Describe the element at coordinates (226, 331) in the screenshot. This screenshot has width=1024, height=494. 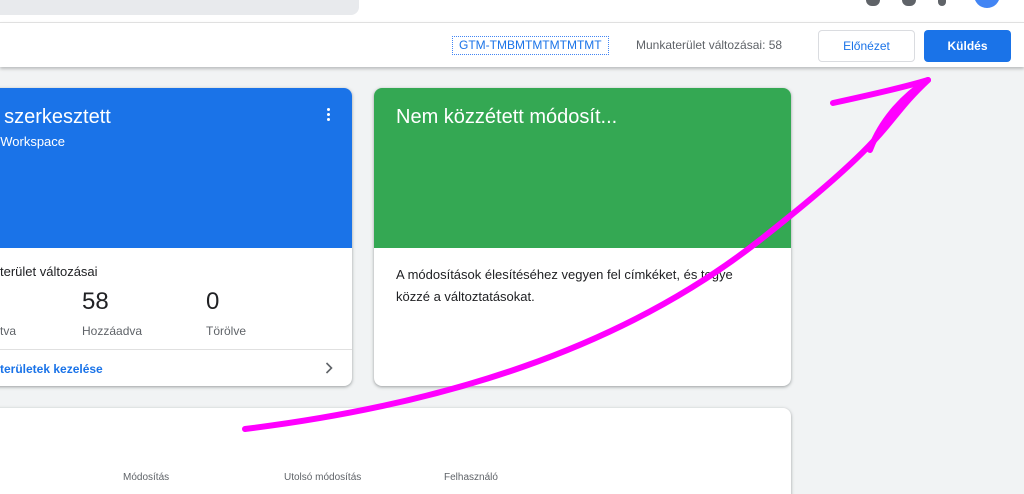
I see `stat-deleted-label: Törölve` at that location.